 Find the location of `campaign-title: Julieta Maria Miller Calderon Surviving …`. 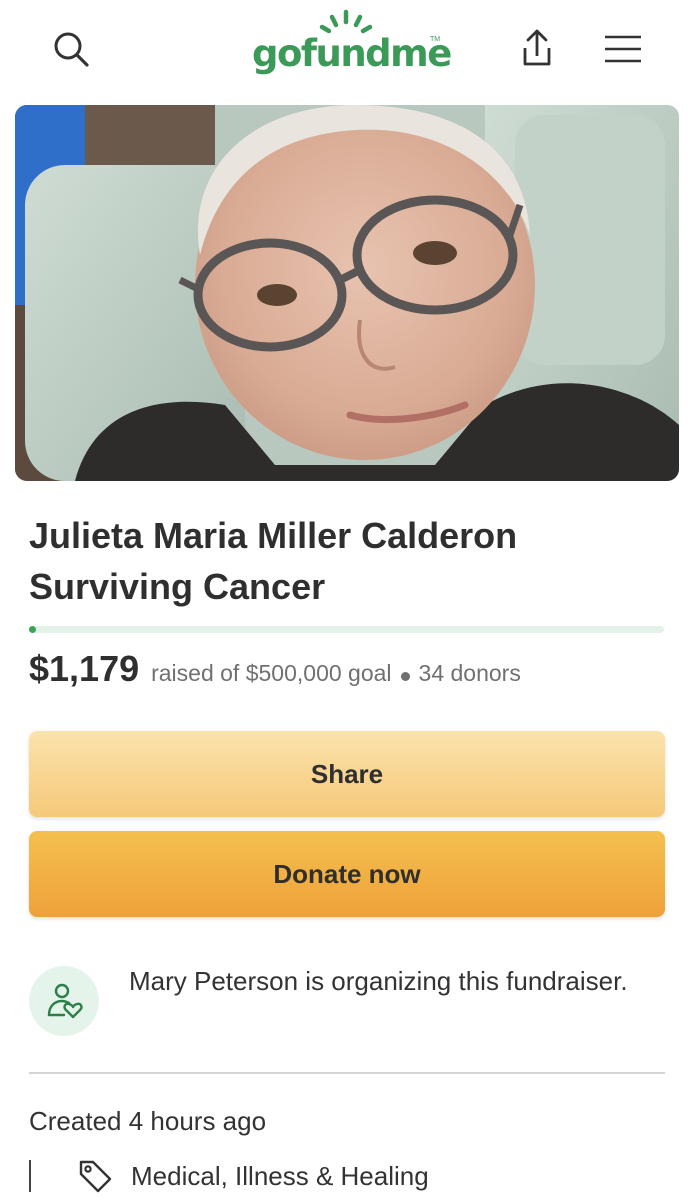

campaign-title: Julieta Maria Miller Calderon Surviving … is located at coordinates (273, 561).